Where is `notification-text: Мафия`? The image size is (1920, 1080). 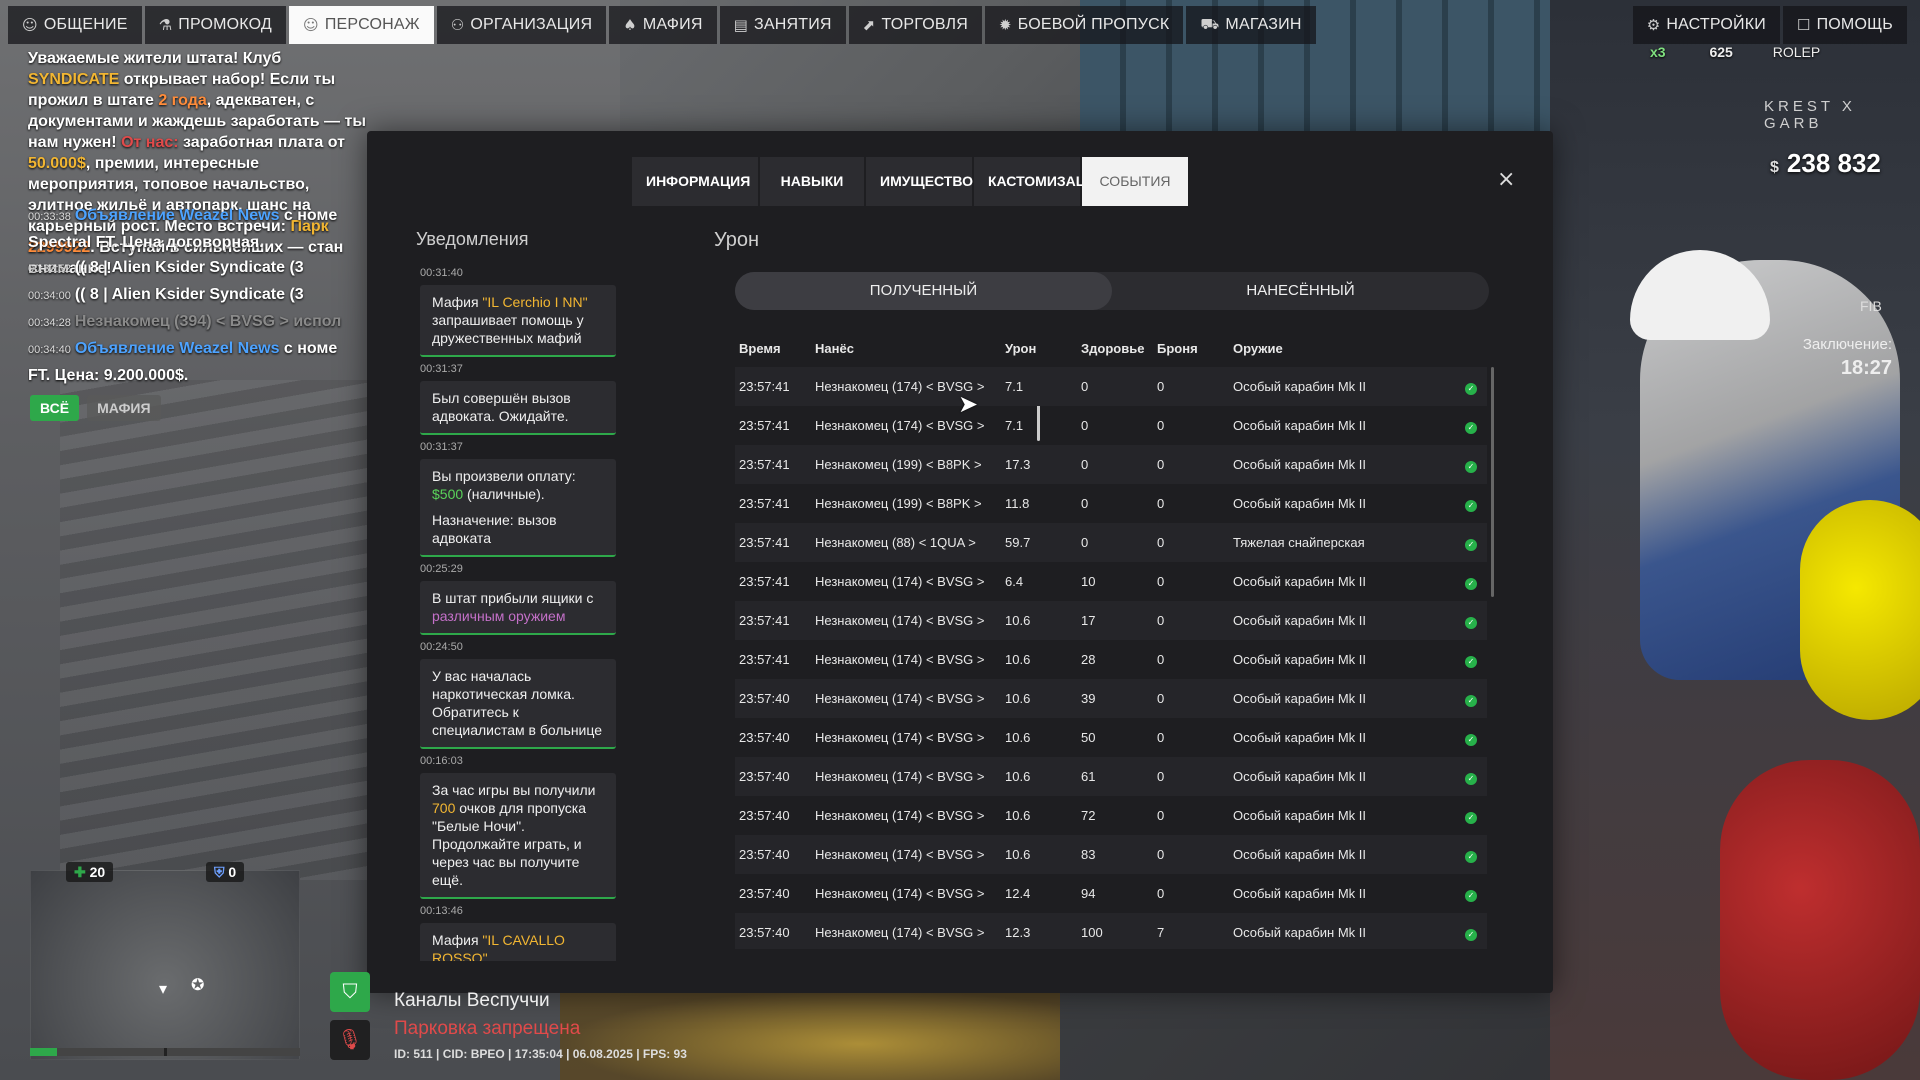
notification-text: Мафия is located at coordinates (457, 302).